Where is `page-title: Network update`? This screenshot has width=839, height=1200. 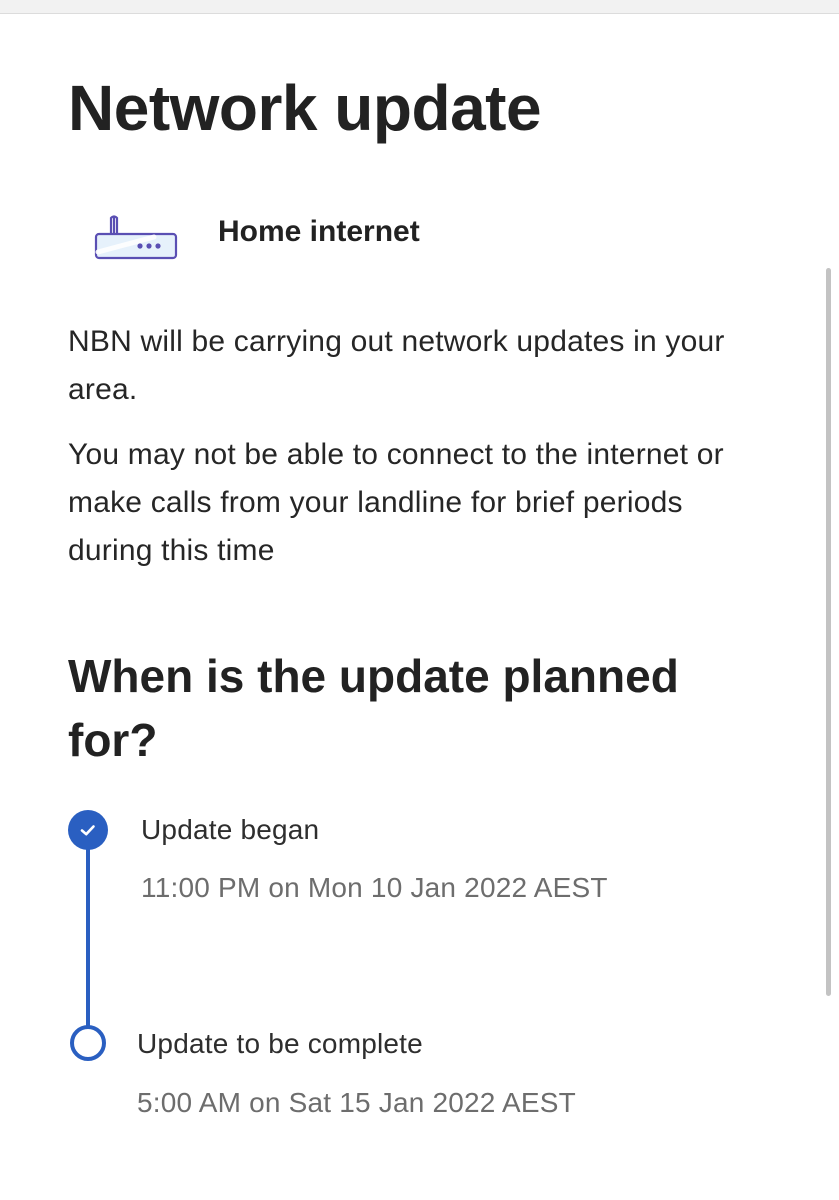 page-title: Network update is located at coordinates (305, 108).